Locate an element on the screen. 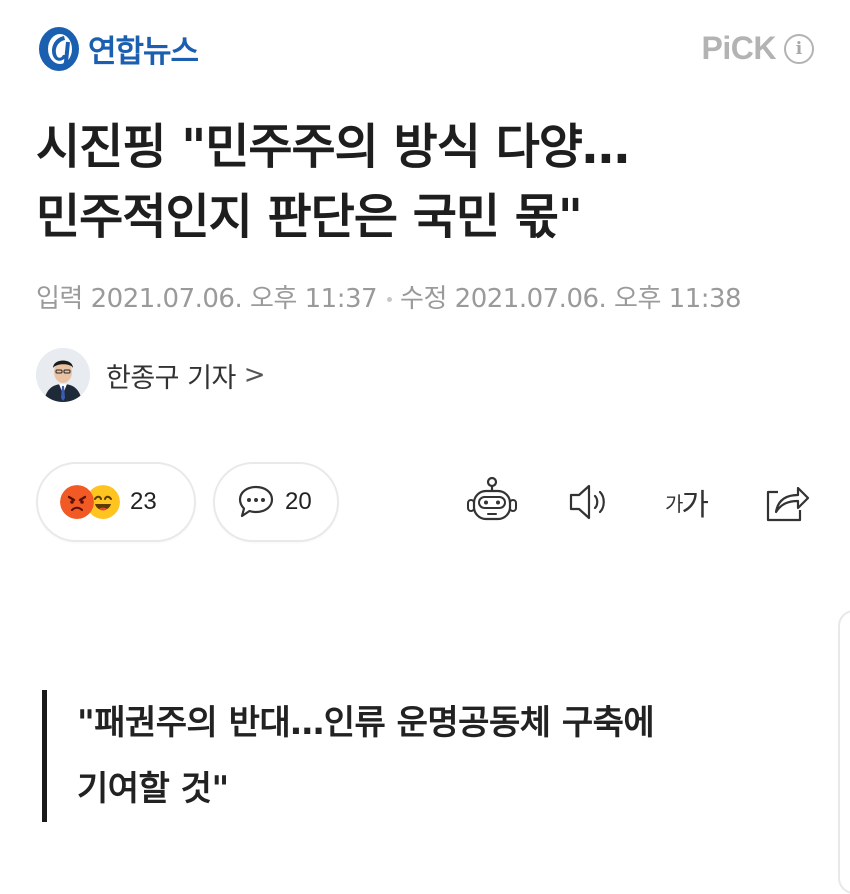  yonhap-logo-icon is located at coordinates (59, 49).